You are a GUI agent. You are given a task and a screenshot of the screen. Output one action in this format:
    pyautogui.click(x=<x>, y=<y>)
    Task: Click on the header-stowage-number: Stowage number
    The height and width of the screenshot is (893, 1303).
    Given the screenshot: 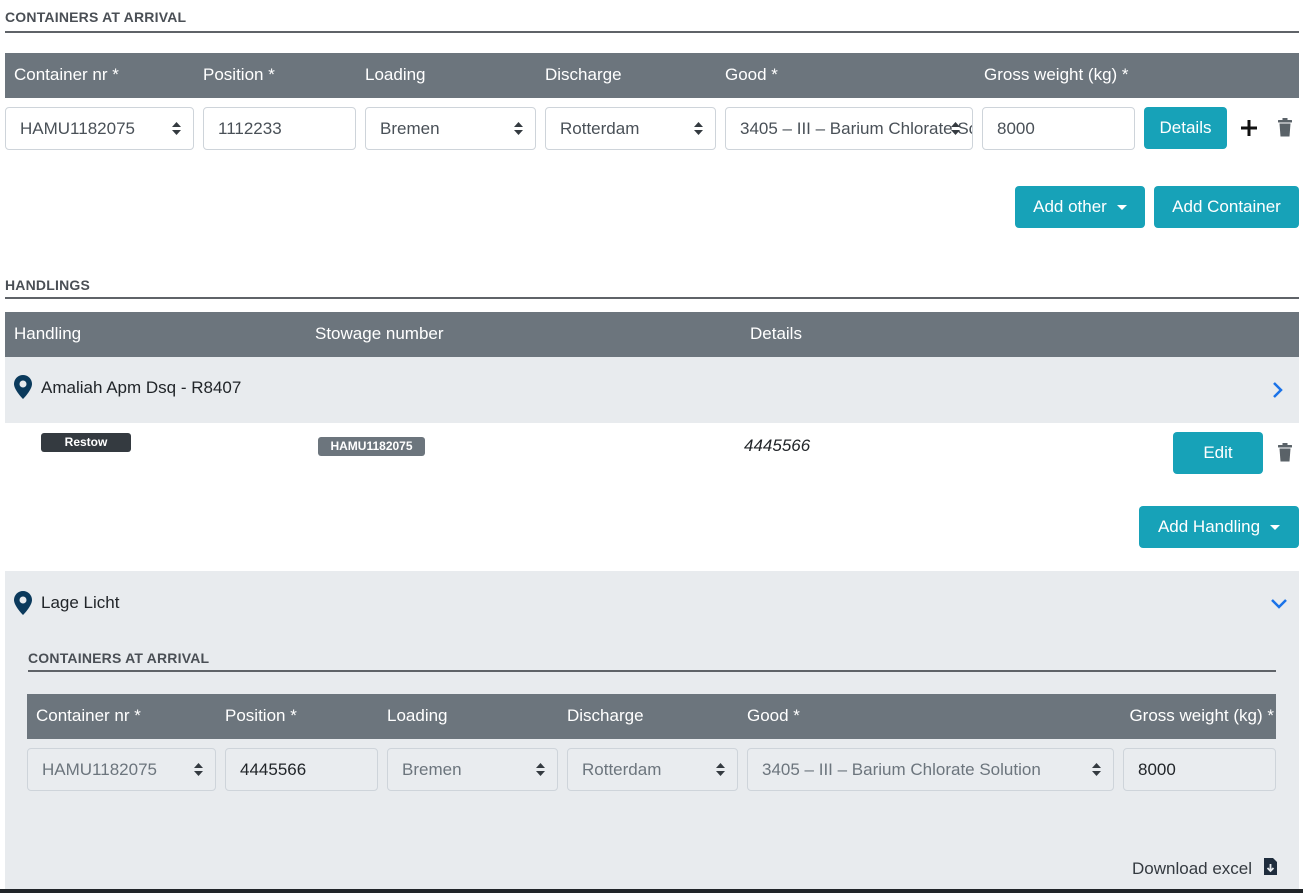 What is the action you would take?
    pyautogui.click(x=379, y=333)
    